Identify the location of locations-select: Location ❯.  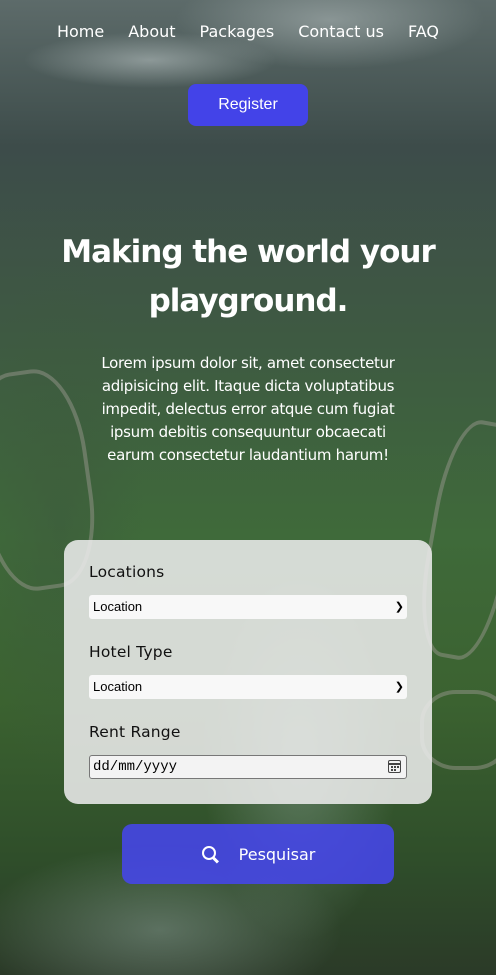
(248, 607).